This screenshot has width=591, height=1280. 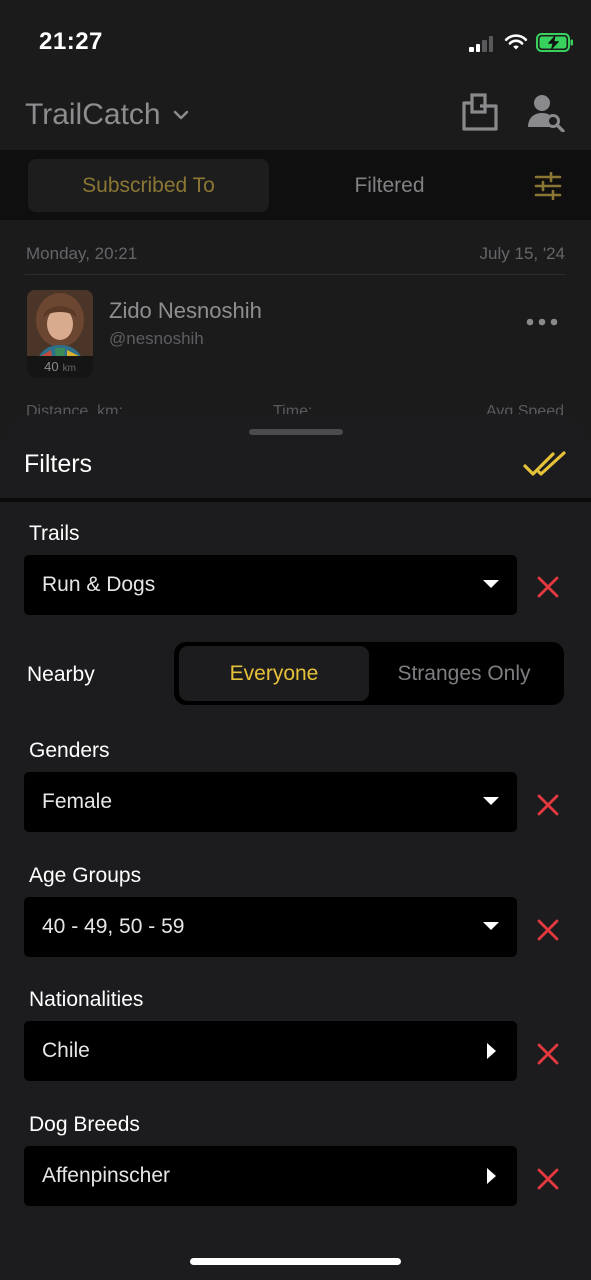 What do you see at coordinates (270, 1176) in the screenshot?
I see `dog-breeds-select: Affenpinscher` at bounding box center [270, 1176].